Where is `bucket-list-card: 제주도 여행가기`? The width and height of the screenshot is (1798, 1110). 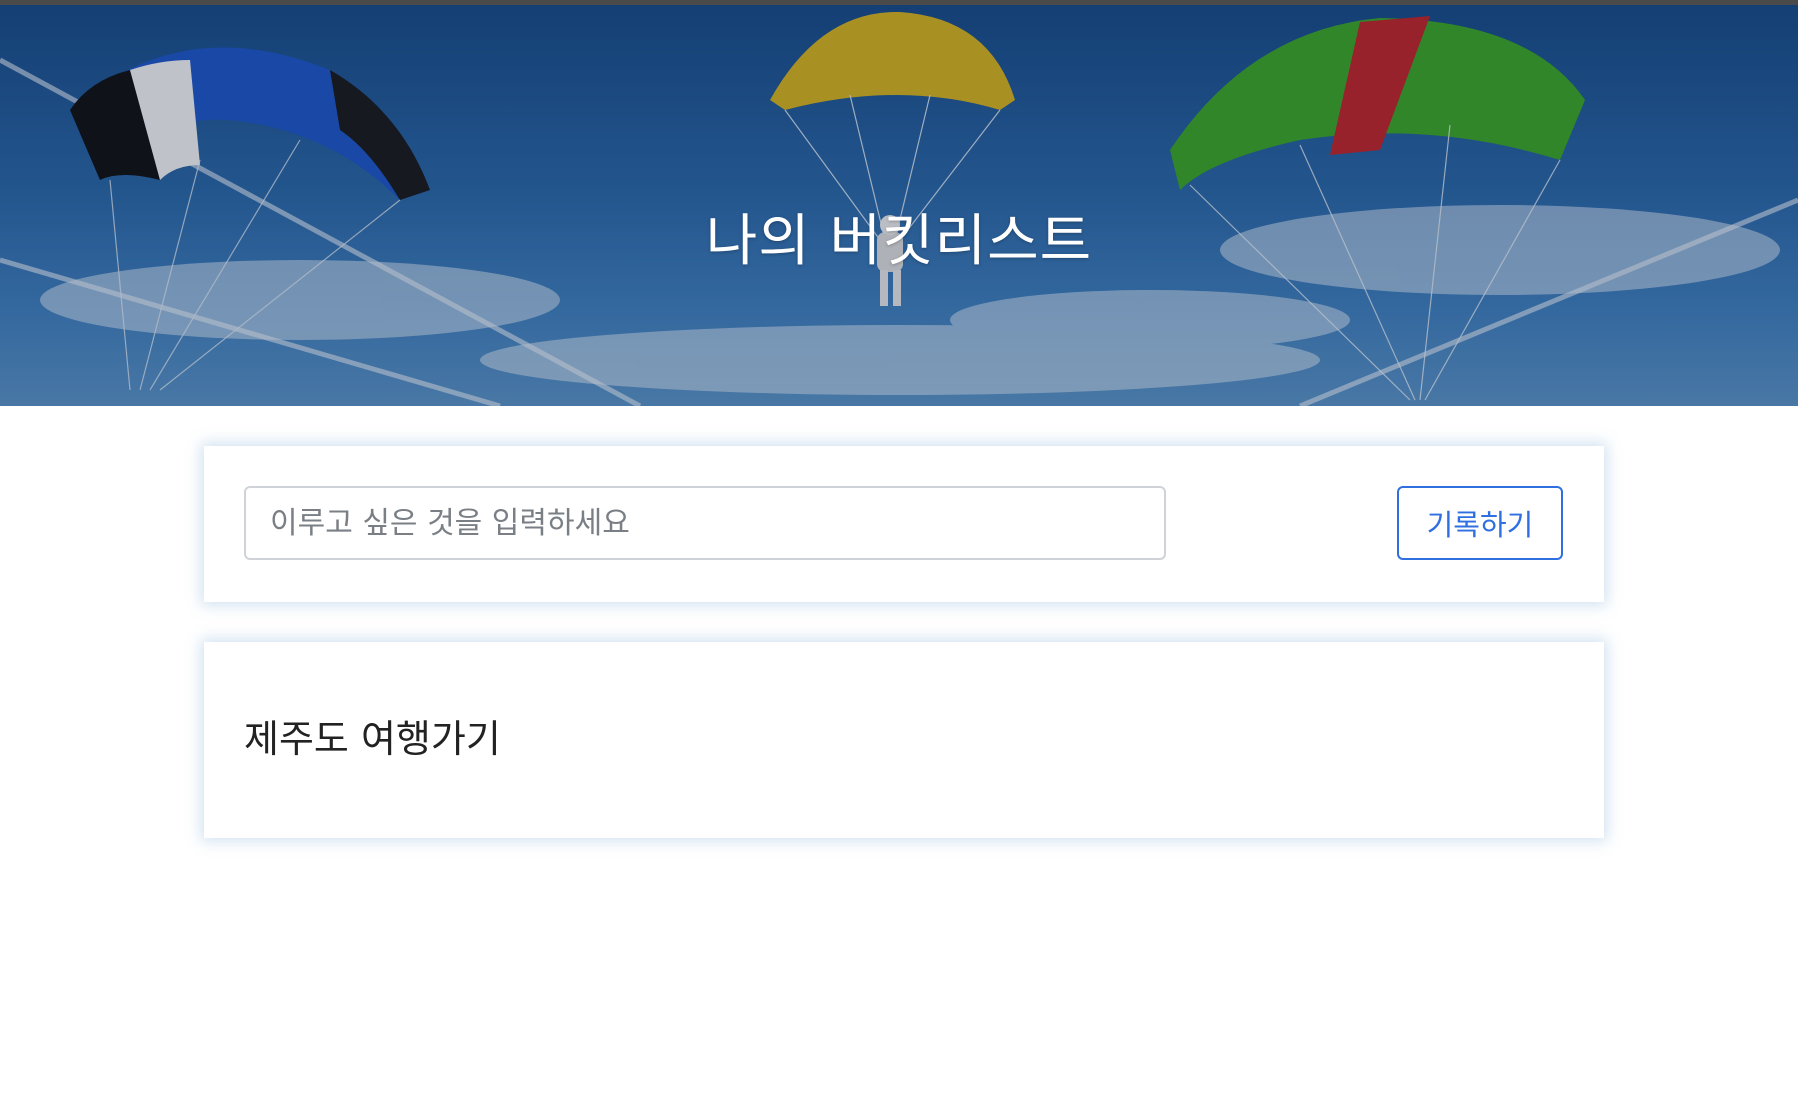
bucket-list-card: 제주도 여행가기 is located at coordinates (904, 740).